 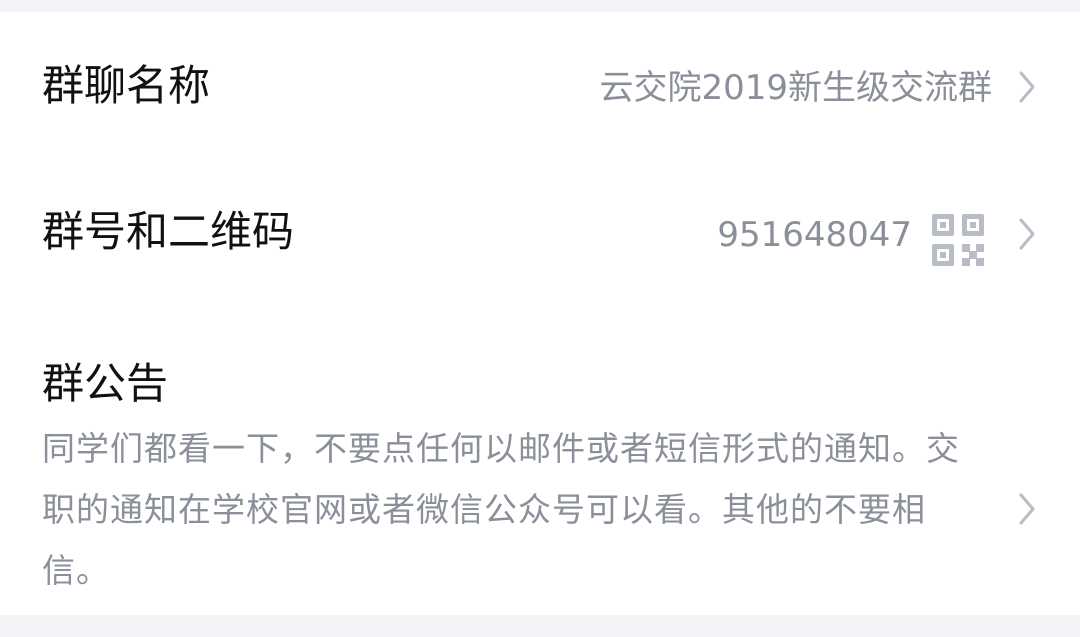 I want to click on group-announcement-label: 群公告, so click(x=105, y=383).